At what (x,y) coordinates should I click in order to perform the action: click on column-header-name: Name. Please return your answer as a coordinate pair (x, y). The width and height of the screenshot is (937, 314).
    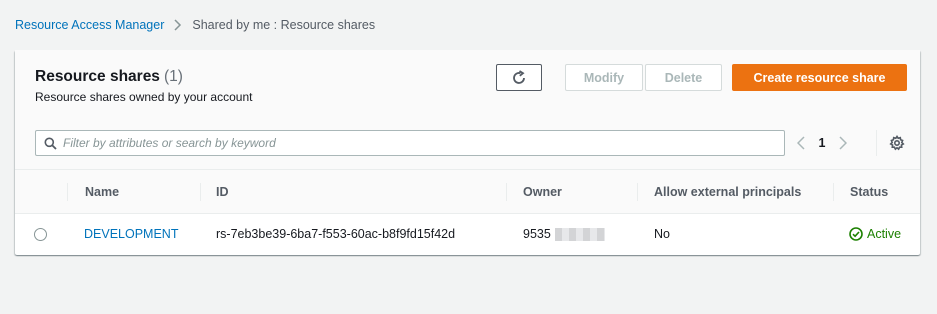
    Looking at the image, I should click on (102, 192).